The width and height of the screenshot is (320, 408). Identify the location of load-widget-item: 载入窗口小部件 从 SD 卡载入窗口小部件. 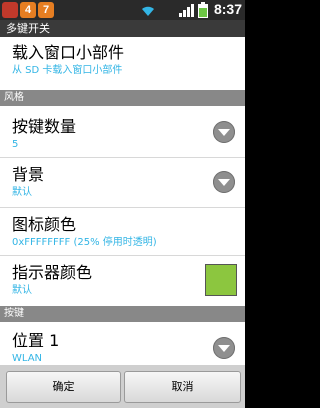
(122, 60).